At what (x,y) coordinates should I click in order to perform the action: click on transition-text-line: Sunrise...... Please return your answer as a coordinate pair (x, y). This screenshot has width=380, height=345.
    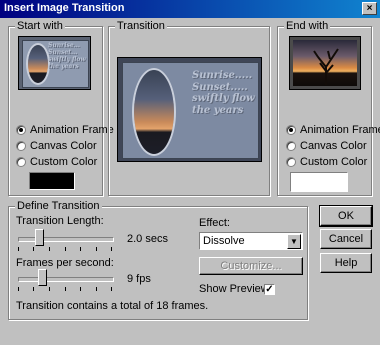
    Looking at the image, I should click on (222, 75).